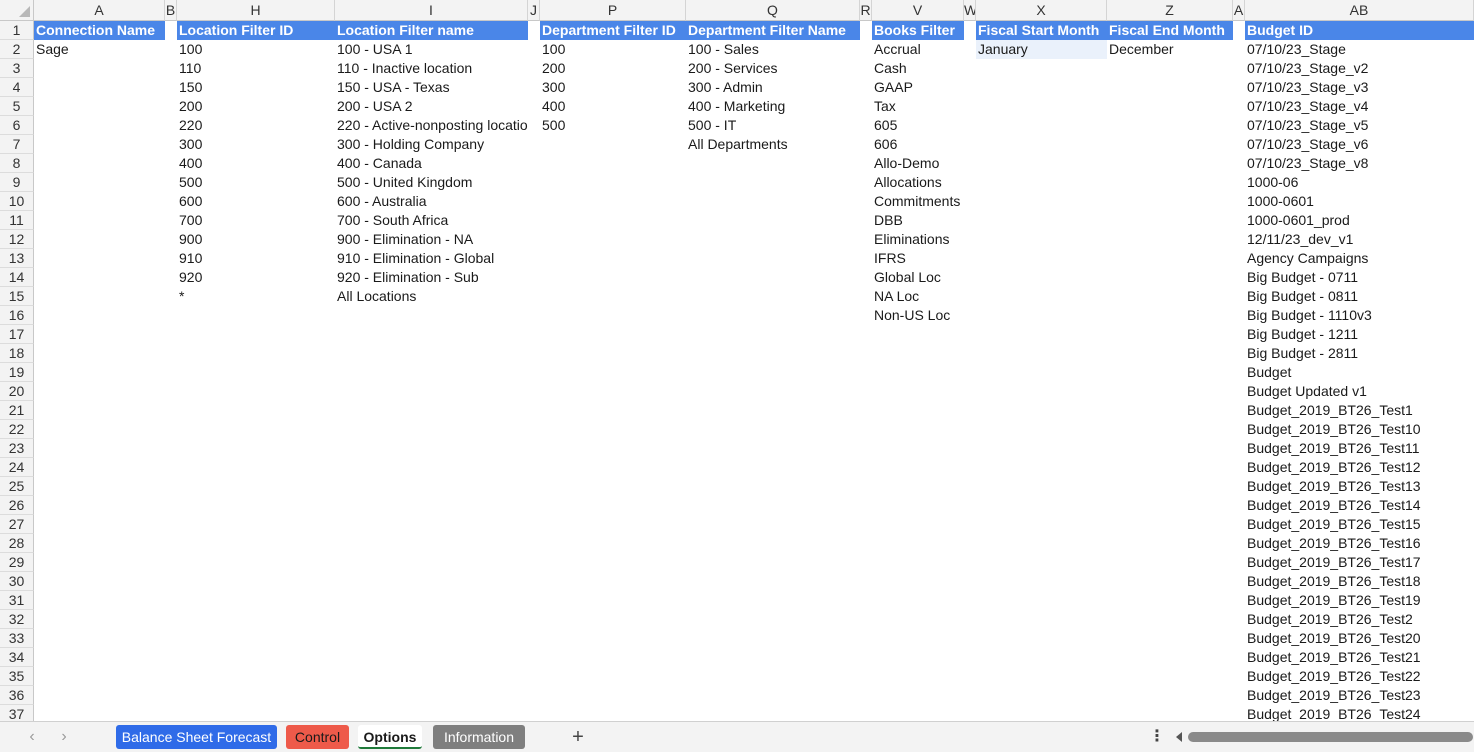  What do you see at coordinates (1359, 581) in the screenshot?
I see `cell-ab: Budget_2019_BT26_Test18` at bounding box center [1359, 581].